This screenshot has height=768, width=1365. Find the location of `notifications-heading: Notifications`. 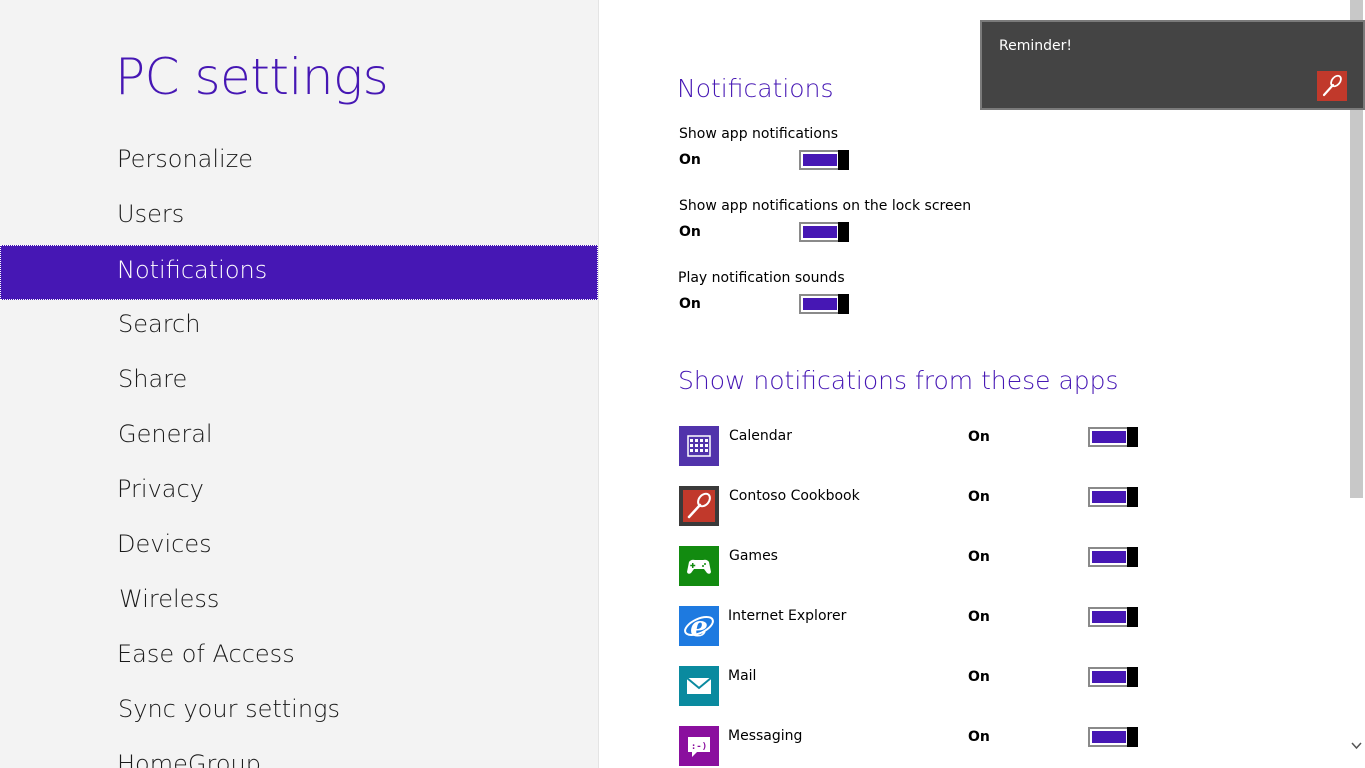

notifications-heading: Notifications is located at coordinates (755, 88).